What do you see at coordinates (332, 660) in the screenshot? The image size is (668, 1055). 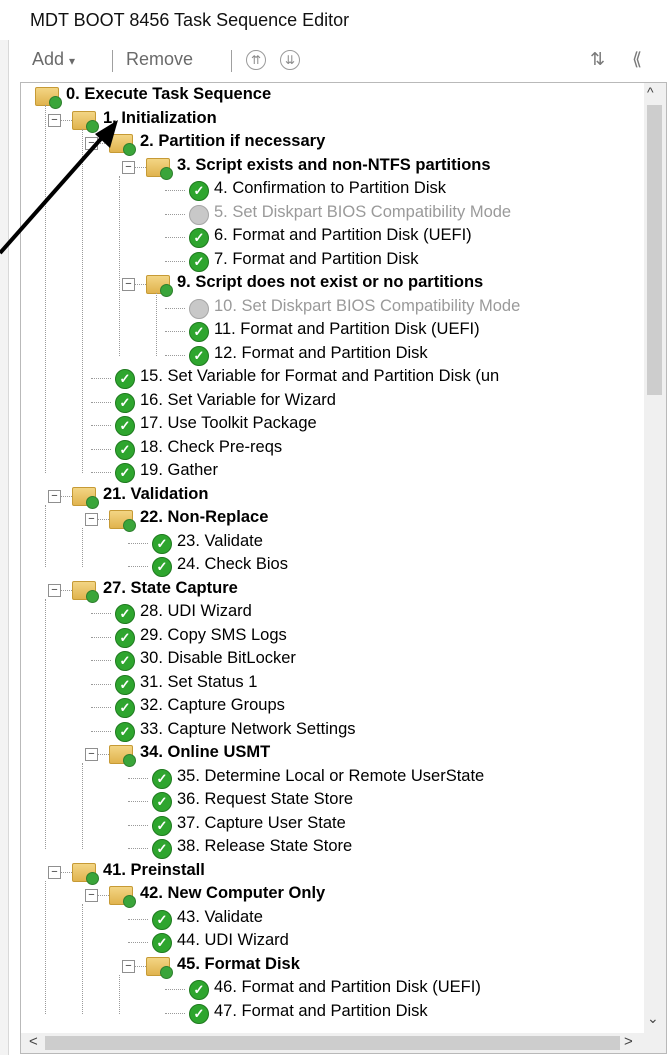 I see `tree-step-item: ✓ 30. Disable BitLocker` at bounding box center [332, 660].